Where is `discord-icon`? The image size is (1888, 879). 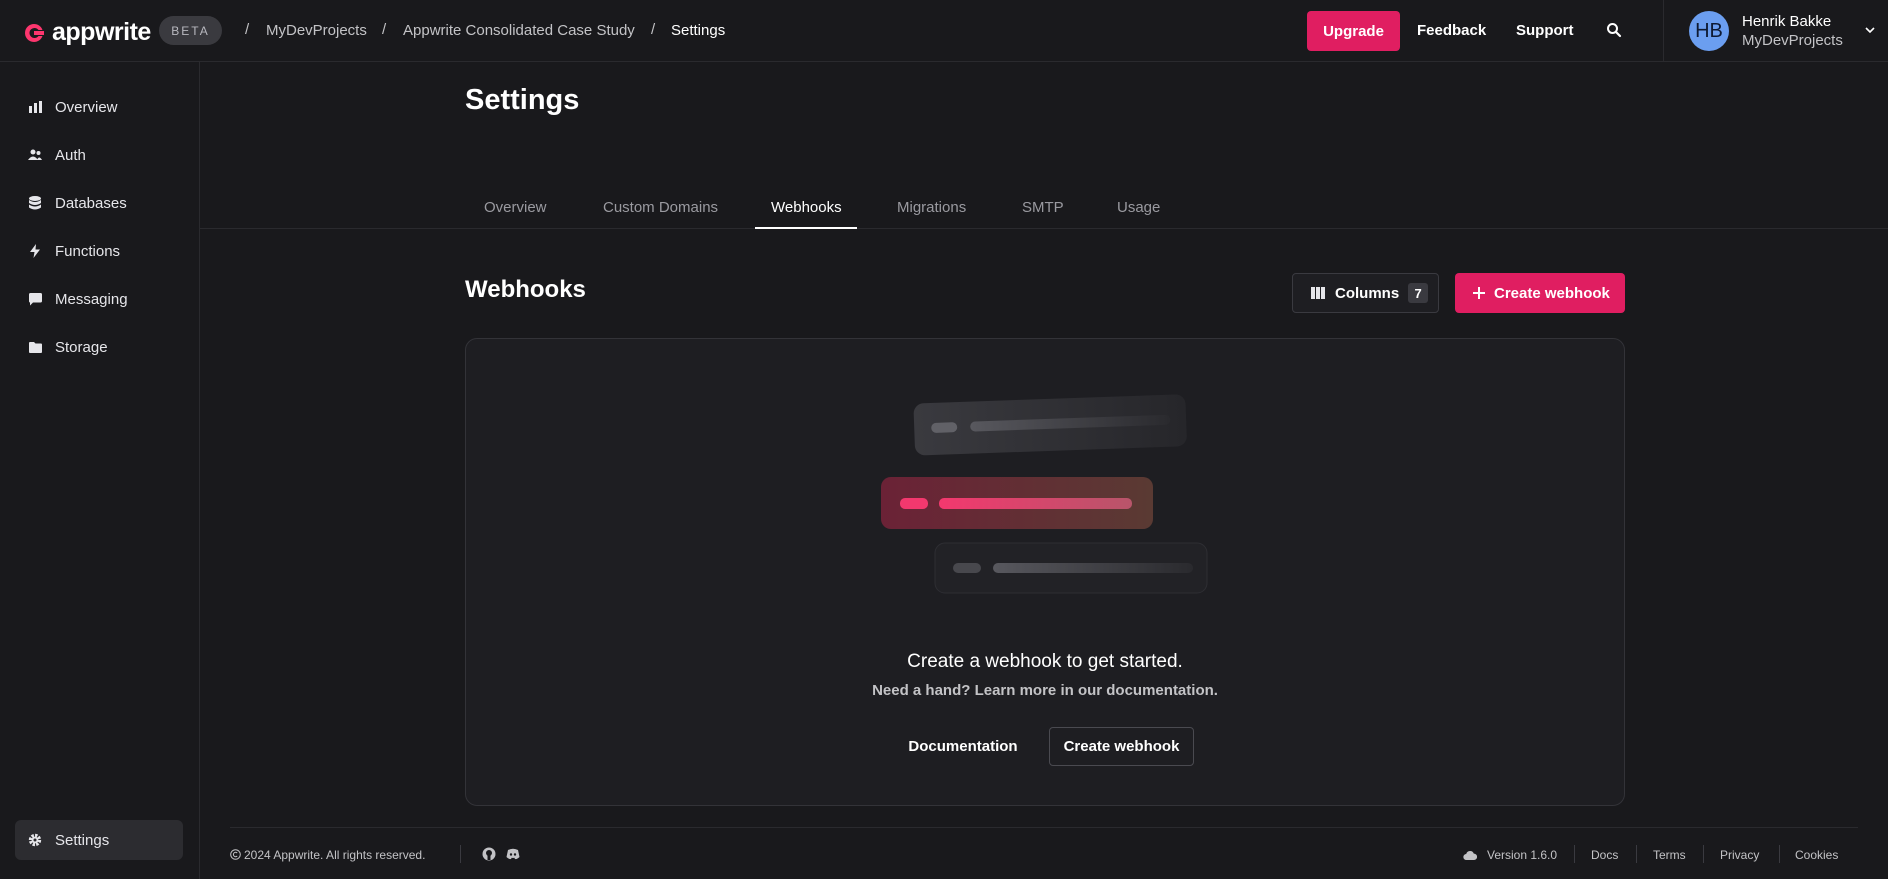 discord-icon is located at coordinates (513, 854).